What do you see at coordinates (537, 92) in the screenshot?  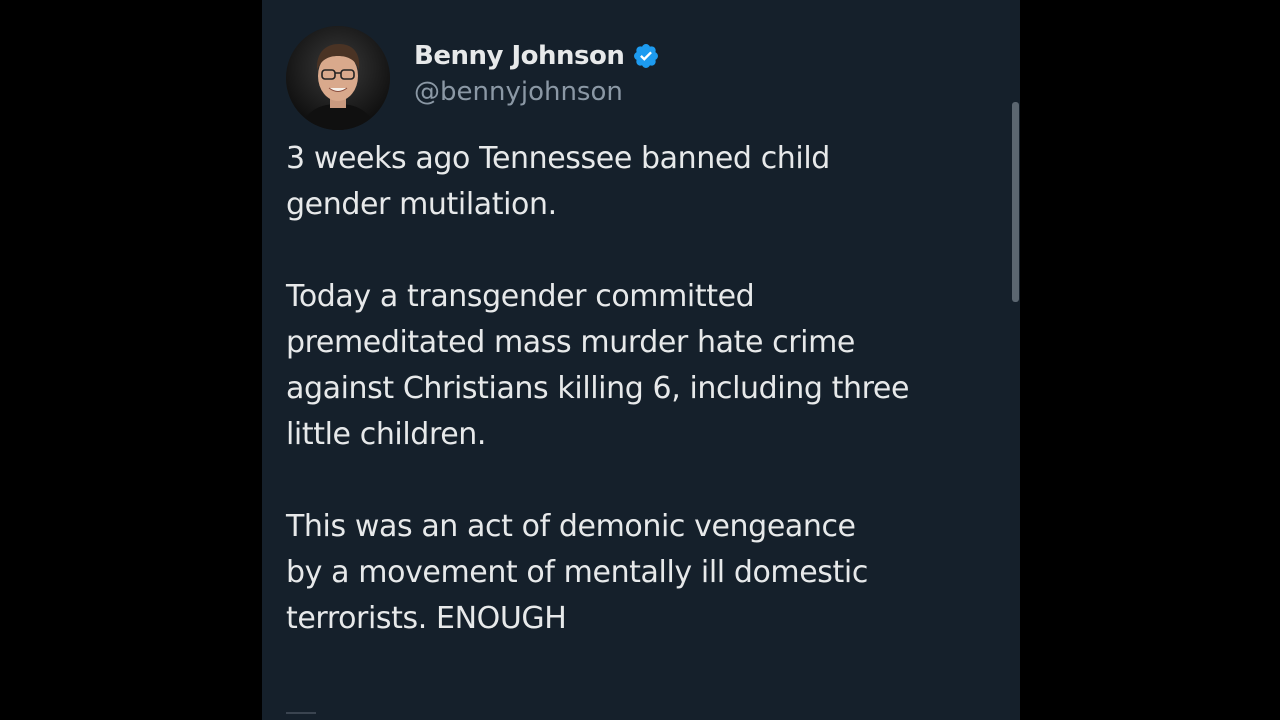 I see `author-handle: @bennyjohnson` at bounding box center [537, 92].